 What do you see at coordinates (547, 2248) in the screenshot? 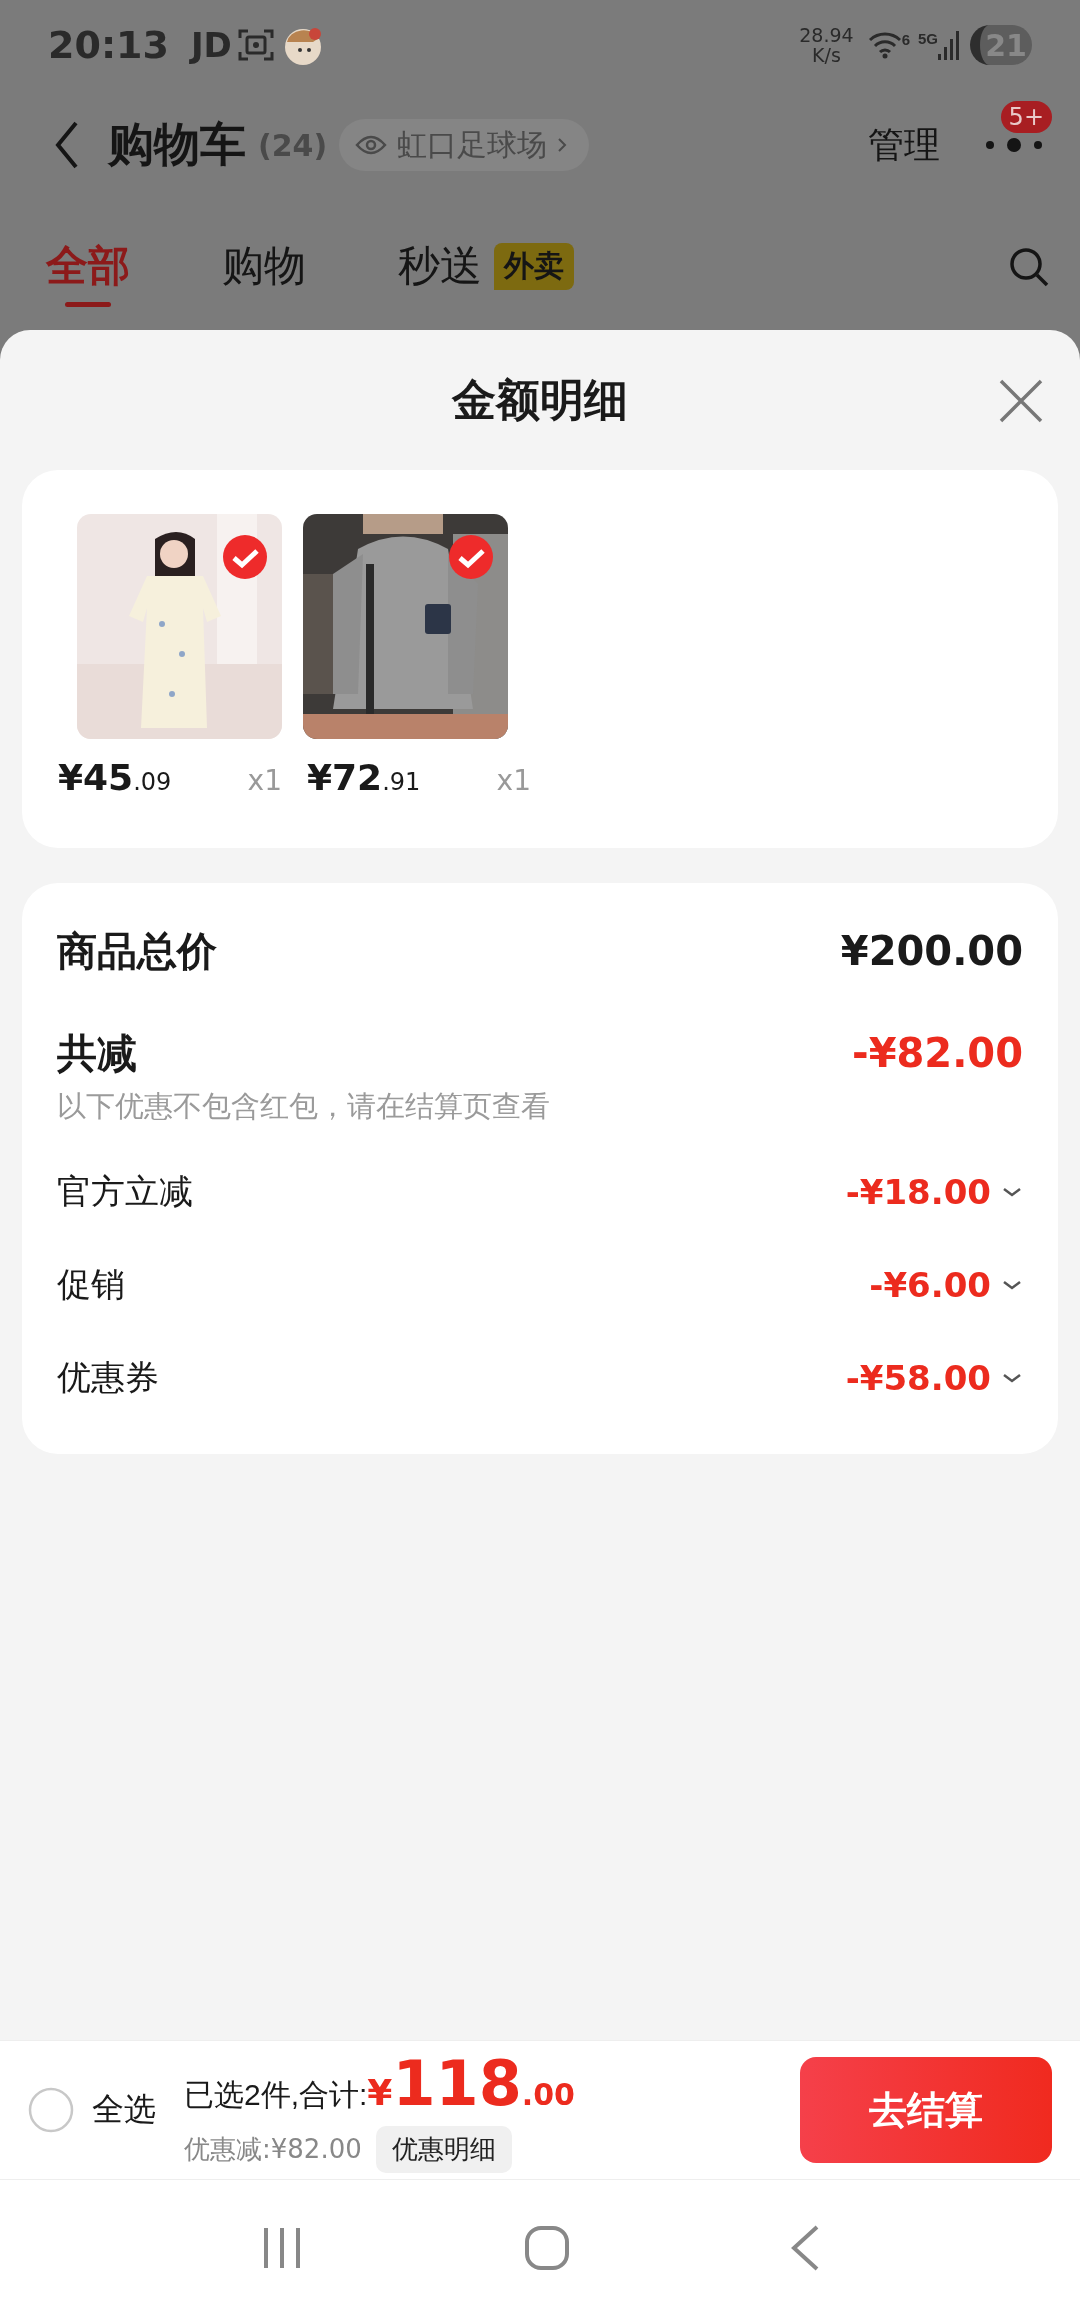
I see `home-icon` at bounding box center [547, 2248].